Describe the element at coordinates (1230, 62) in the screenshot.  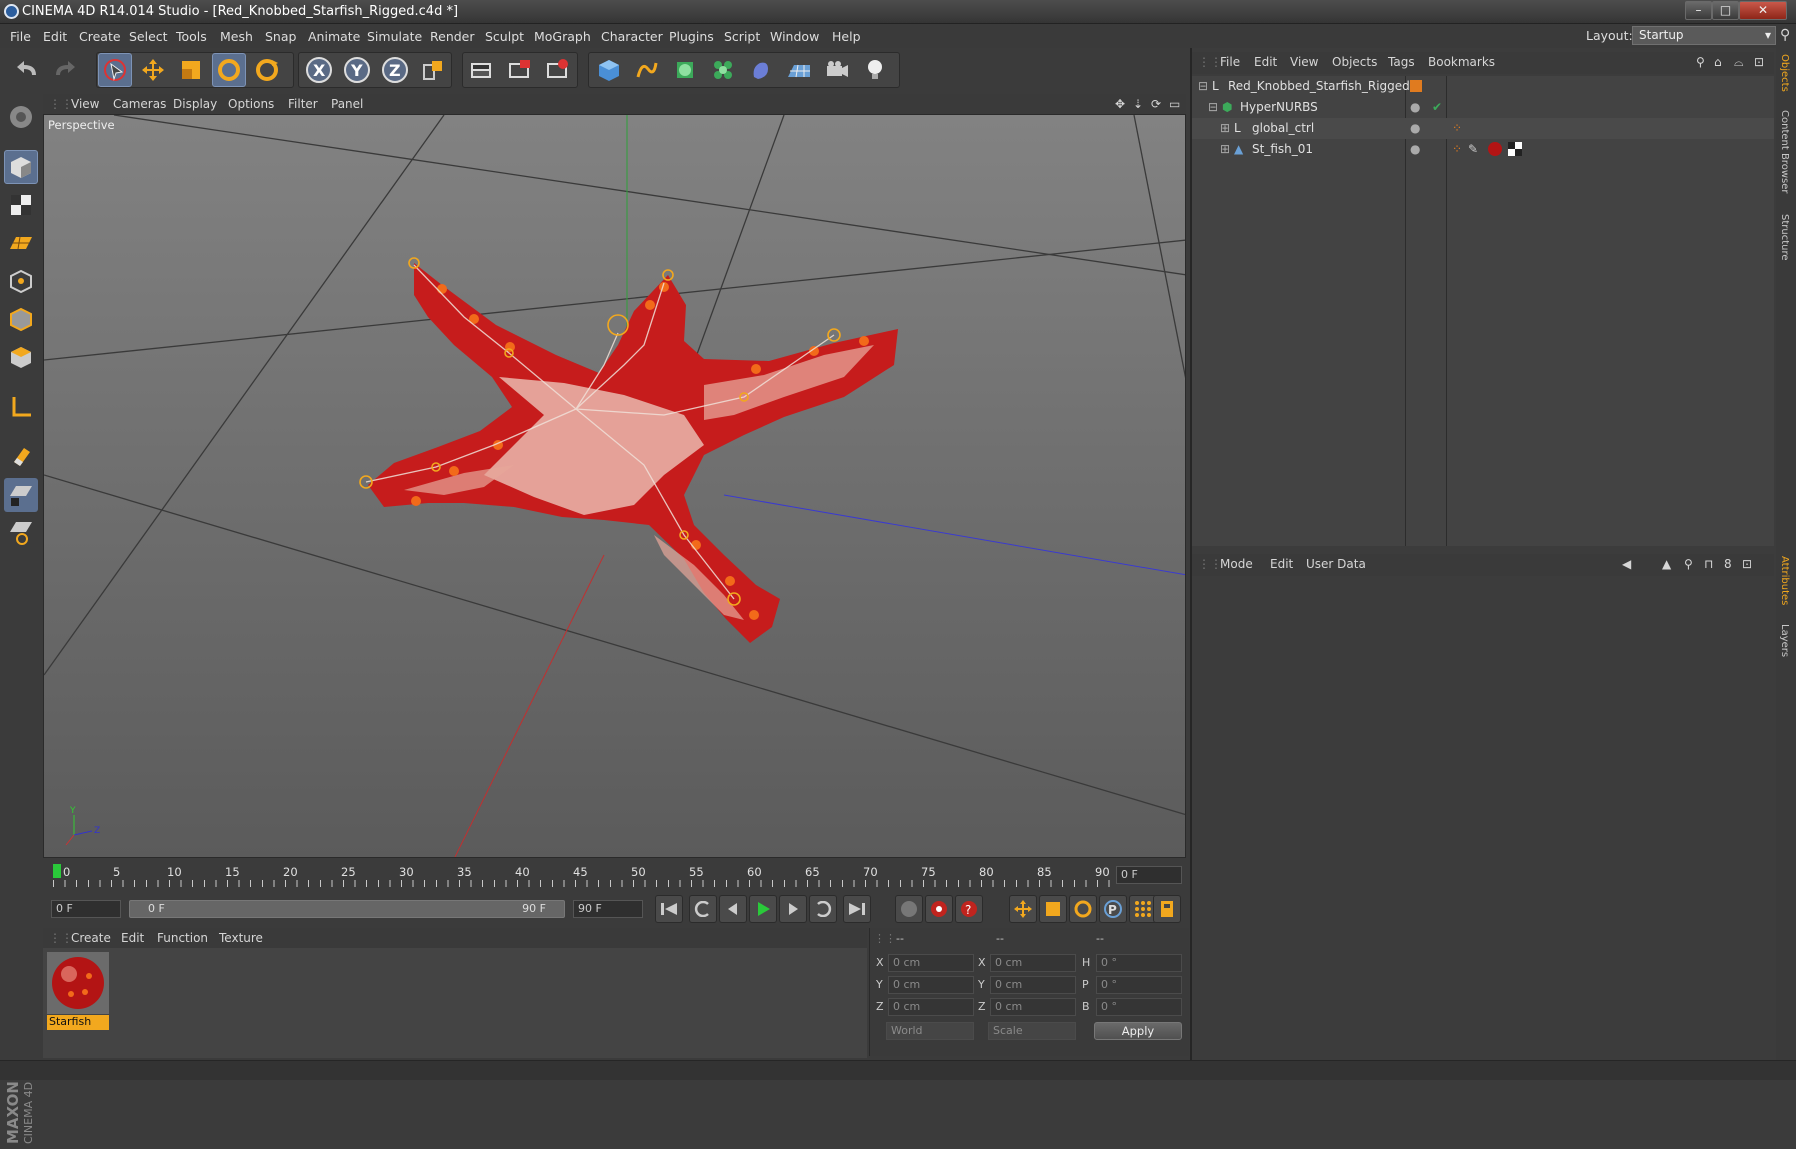
I see `objects-menu-file: File` at that location.